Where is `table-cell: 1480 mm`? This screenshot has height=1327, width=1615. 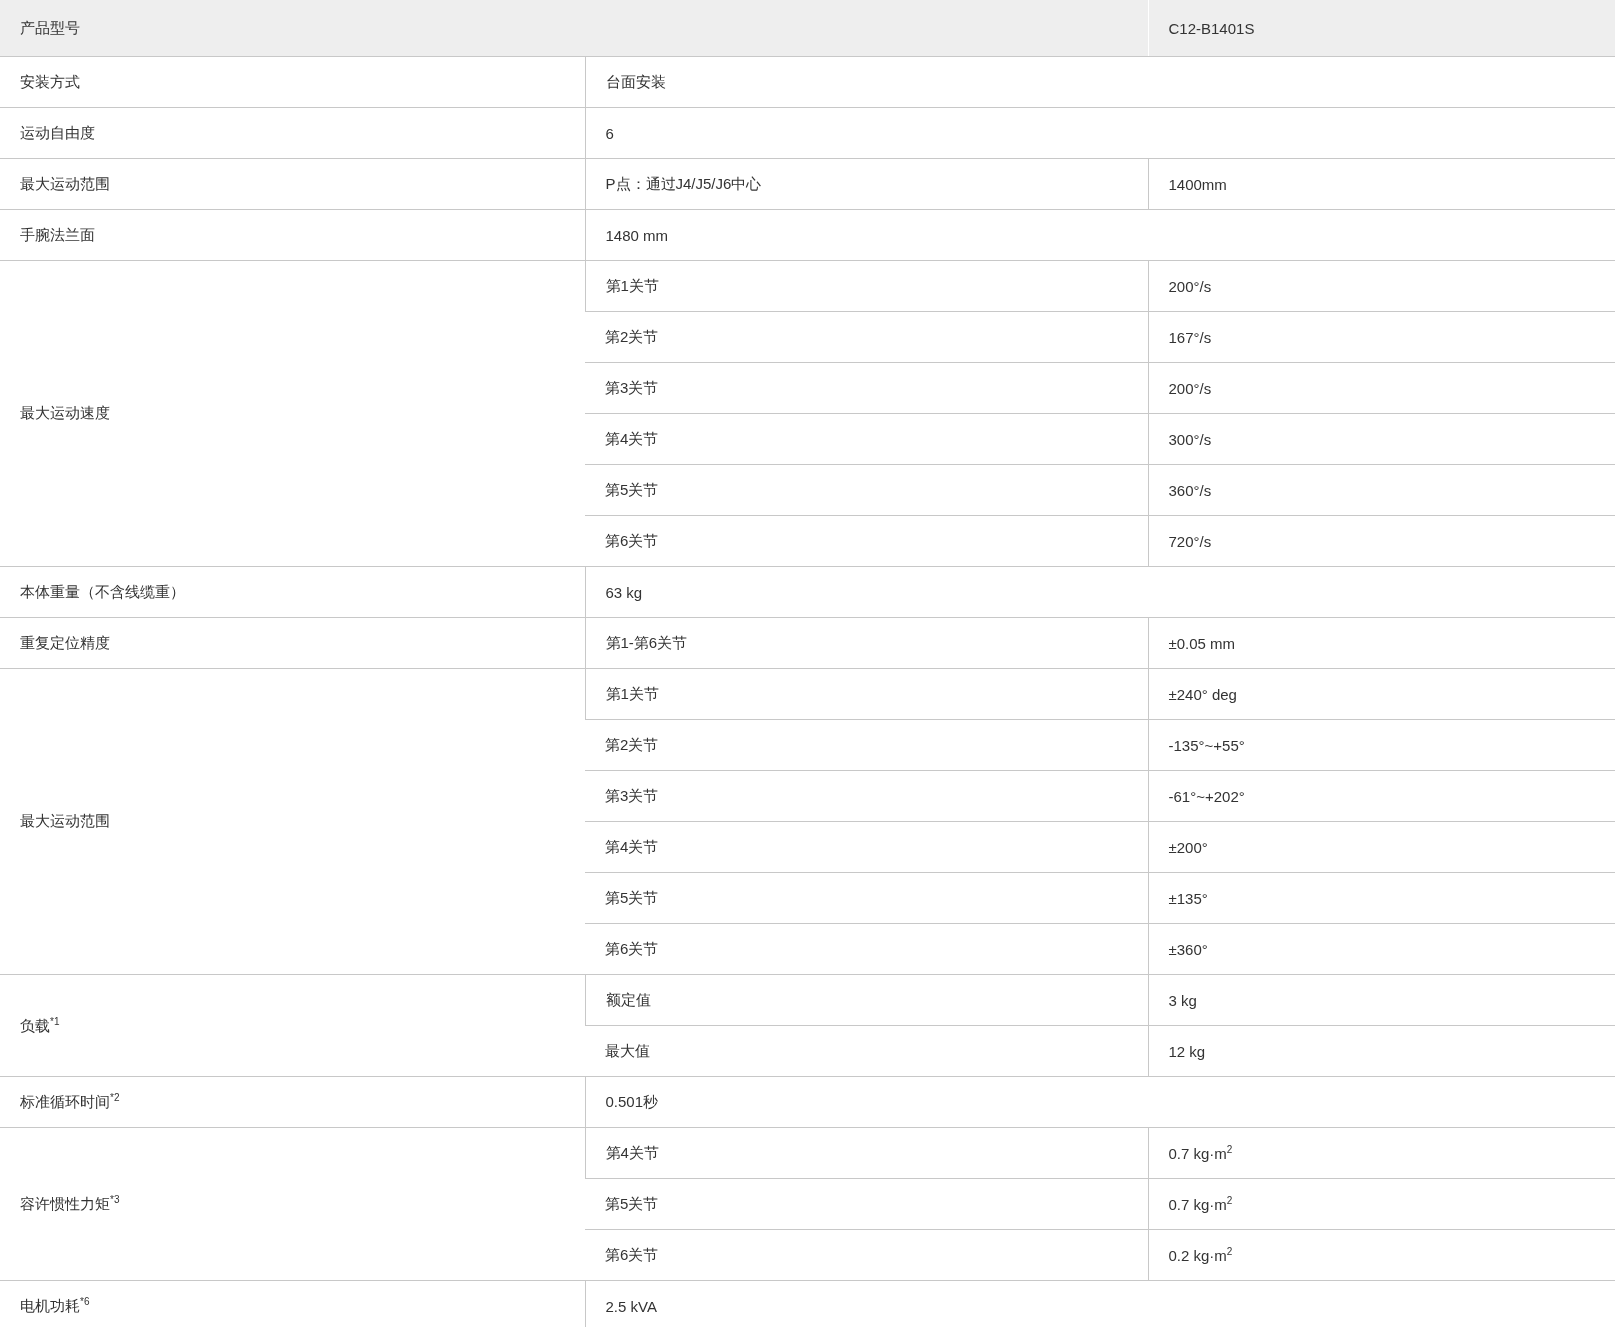 table-cell: 1480 mm is located at coordinates (1100, 235).